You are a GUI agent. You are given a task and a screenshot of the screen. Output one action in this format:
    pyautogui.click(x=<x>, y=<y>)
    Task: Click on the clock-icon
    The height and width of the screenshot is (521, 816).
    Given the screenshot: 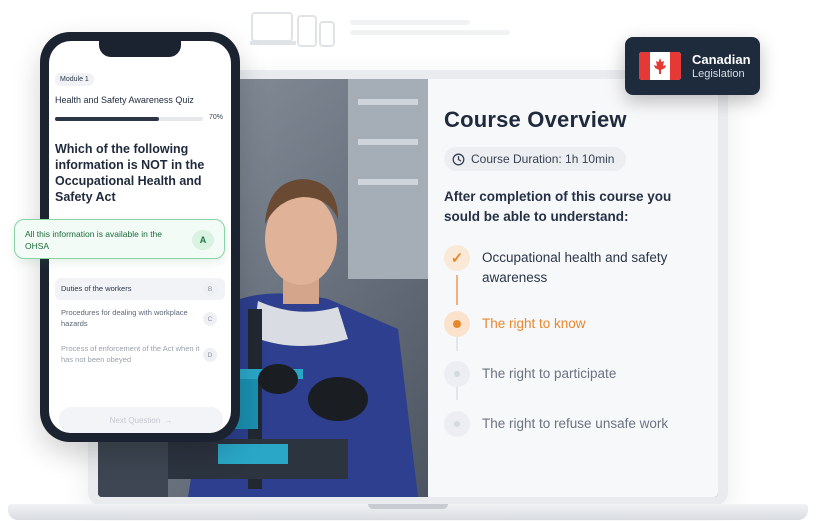 What is the action you would take?
    pyautogui.click(x=458, y=159)
    